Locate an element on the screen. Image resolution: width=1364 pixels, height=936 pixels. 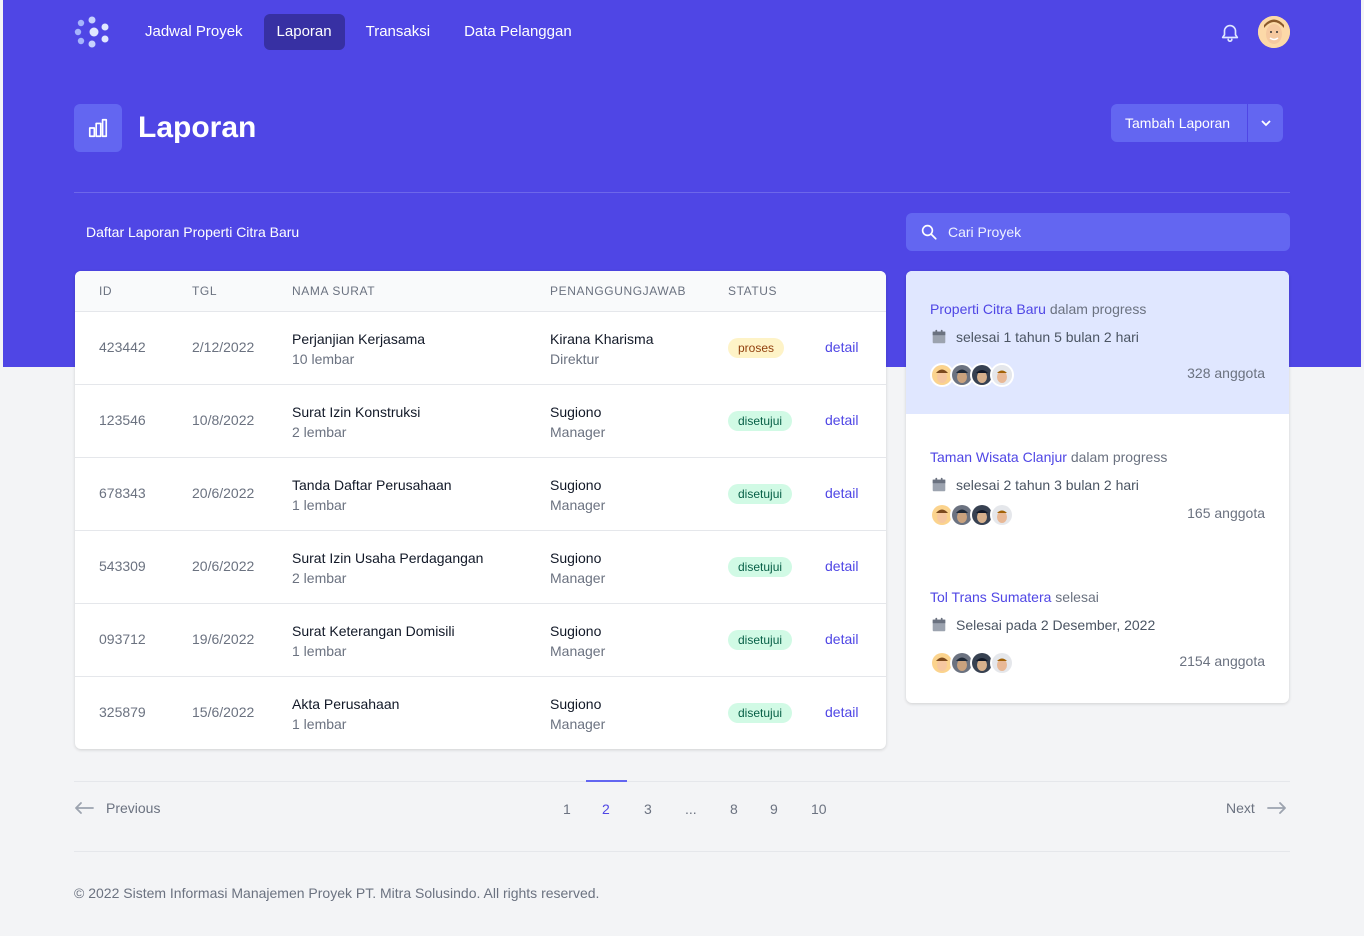
page-title: Laporan is located at coordinates (197, 127).